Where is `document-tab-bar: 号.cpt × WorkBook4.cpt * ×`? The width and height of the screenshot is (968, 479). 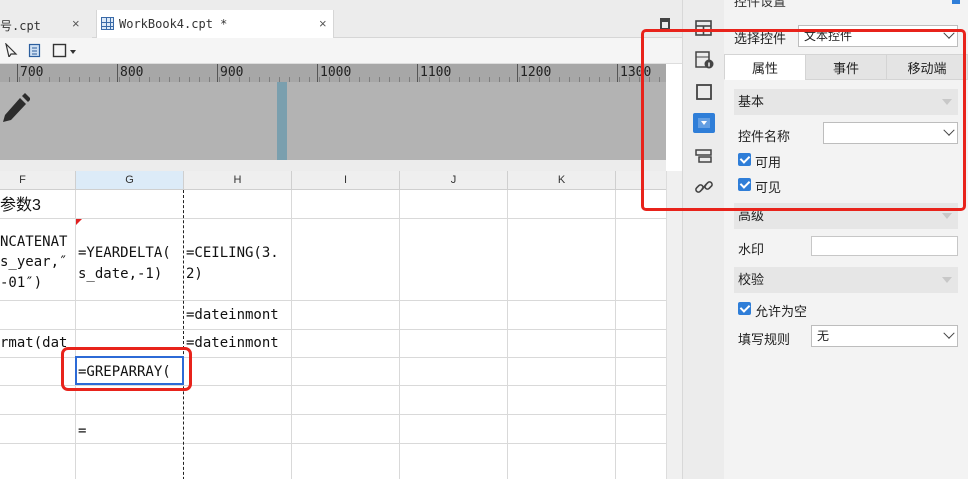
document-tab-bar: 号.cpt × WorkBook4.cpt * × is located at coordinates (341, 19).